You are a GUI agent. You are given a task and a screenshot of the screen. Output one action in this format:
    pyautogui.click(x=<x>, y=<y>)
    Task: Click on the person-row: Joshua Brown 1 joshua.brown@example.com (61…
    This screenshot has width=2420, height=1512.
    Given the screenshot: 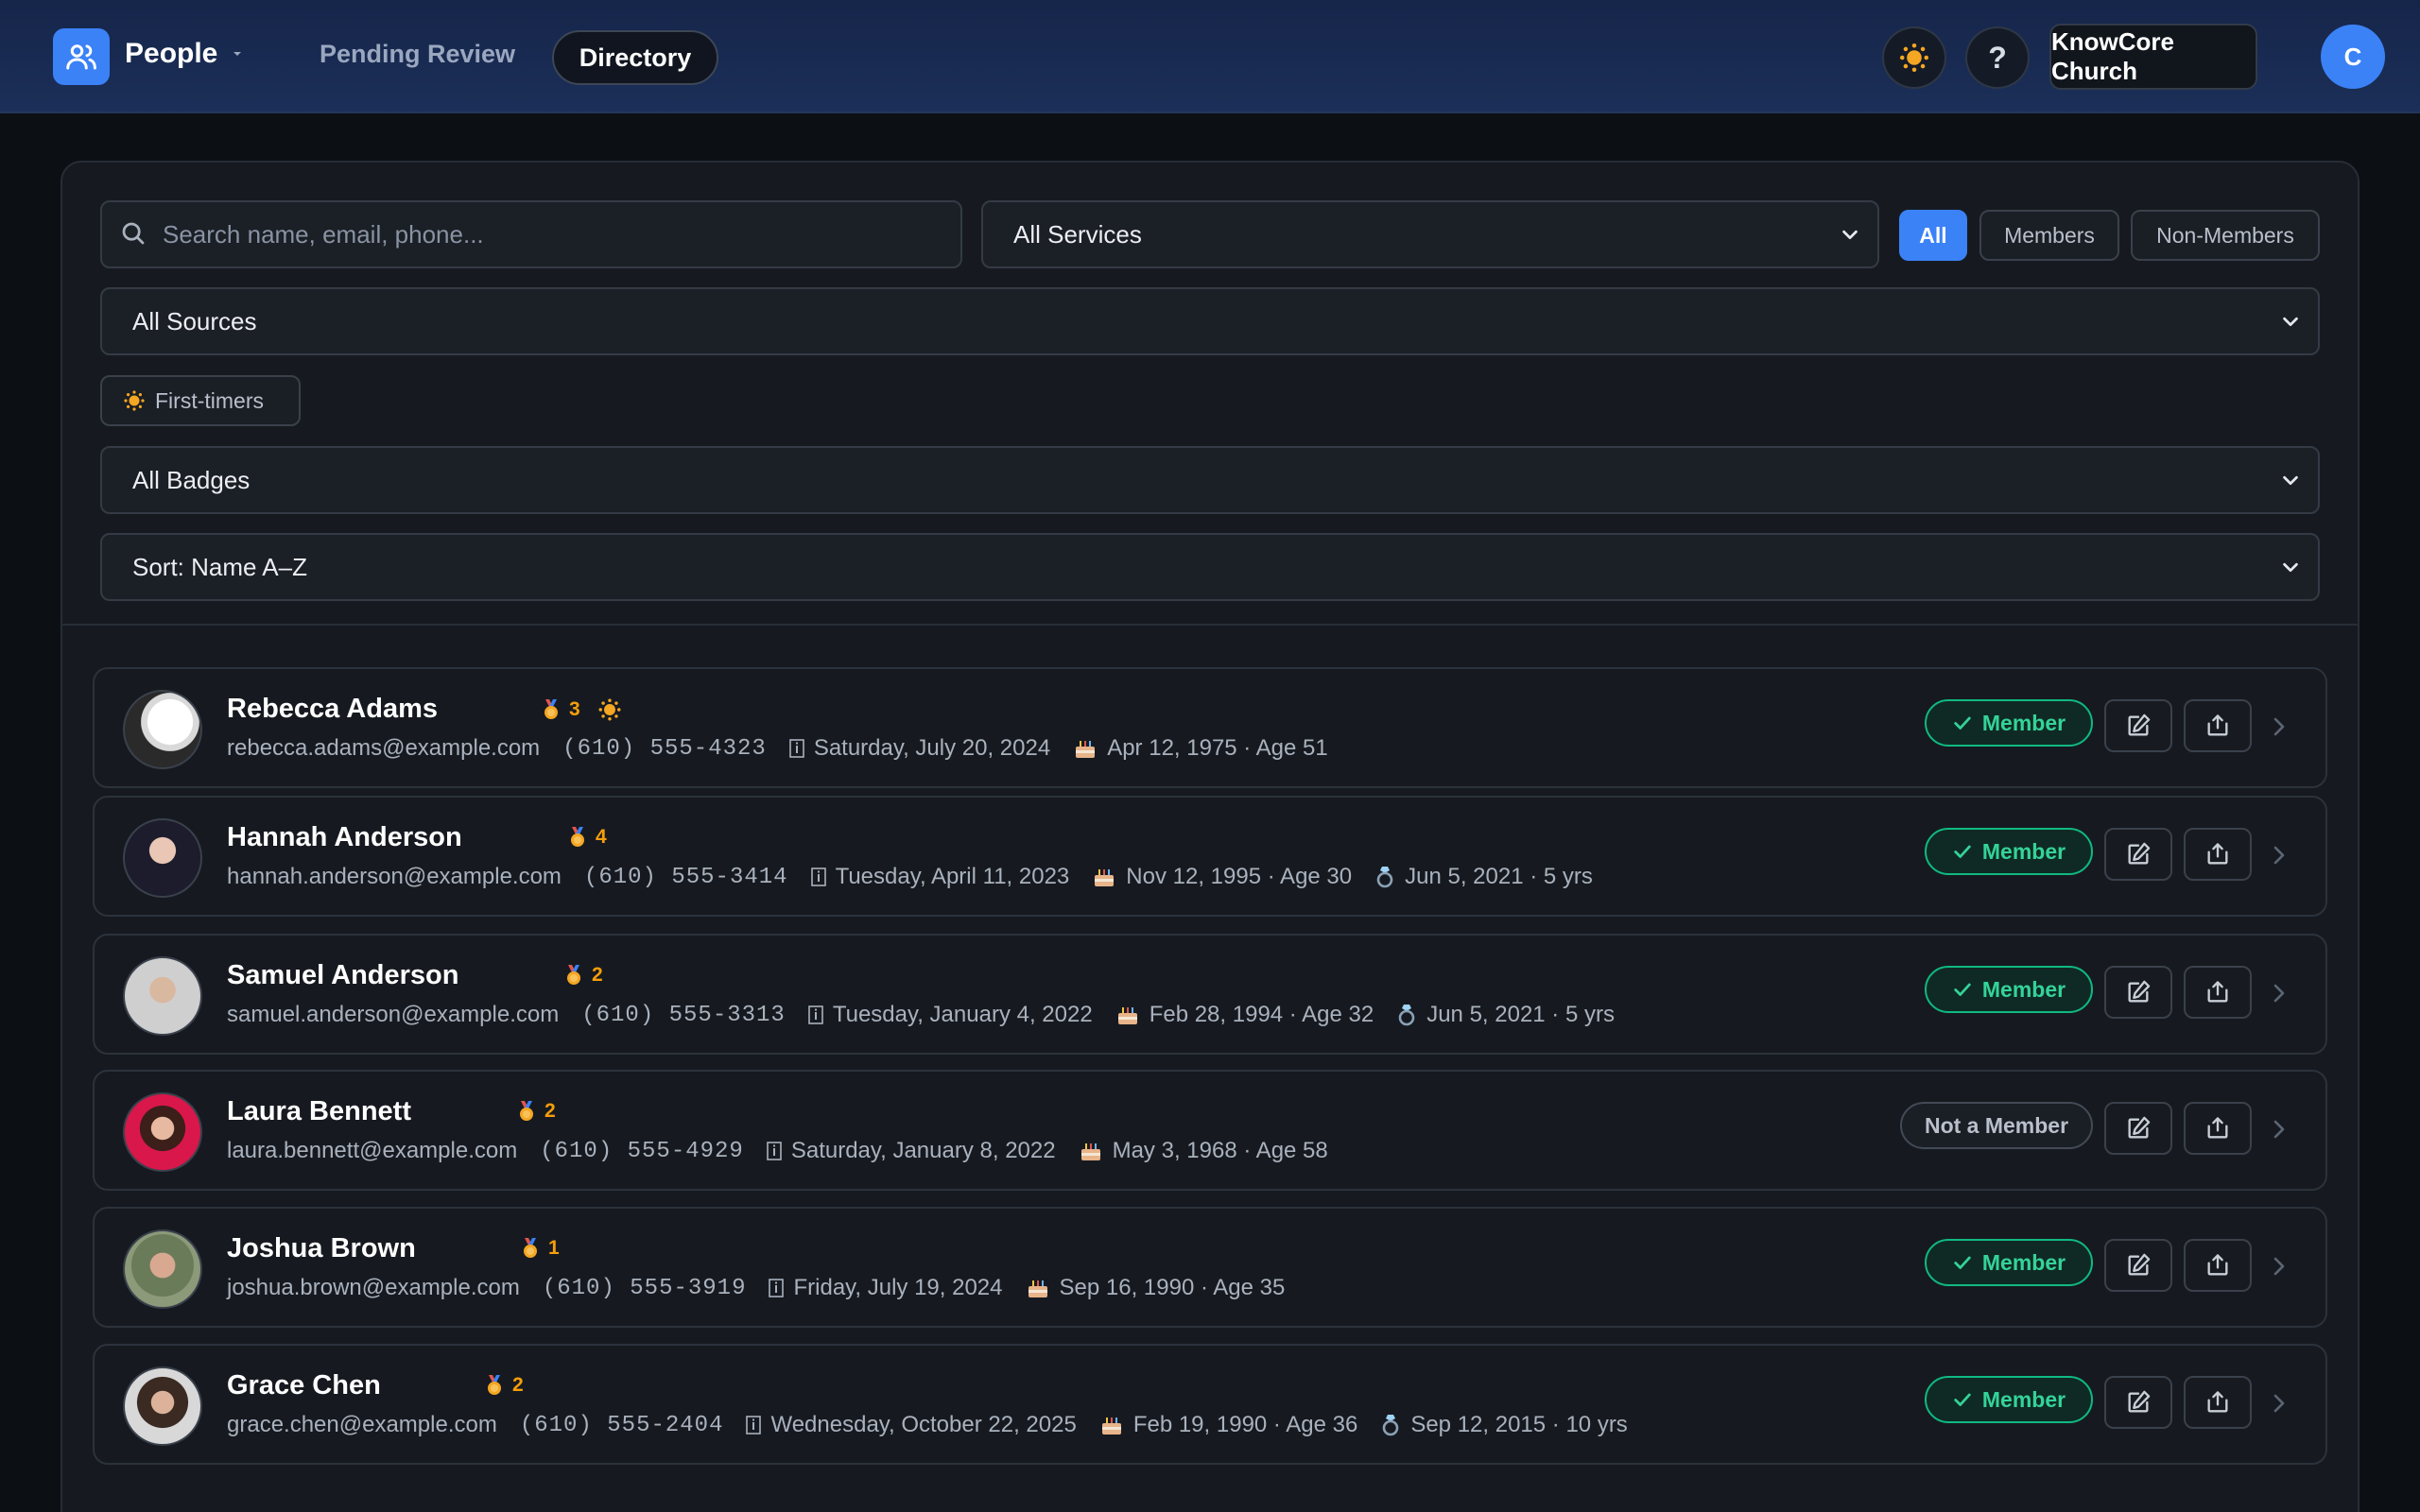 What is the action you would take?
    pyautogui.click(x=1210, y=1267)
    